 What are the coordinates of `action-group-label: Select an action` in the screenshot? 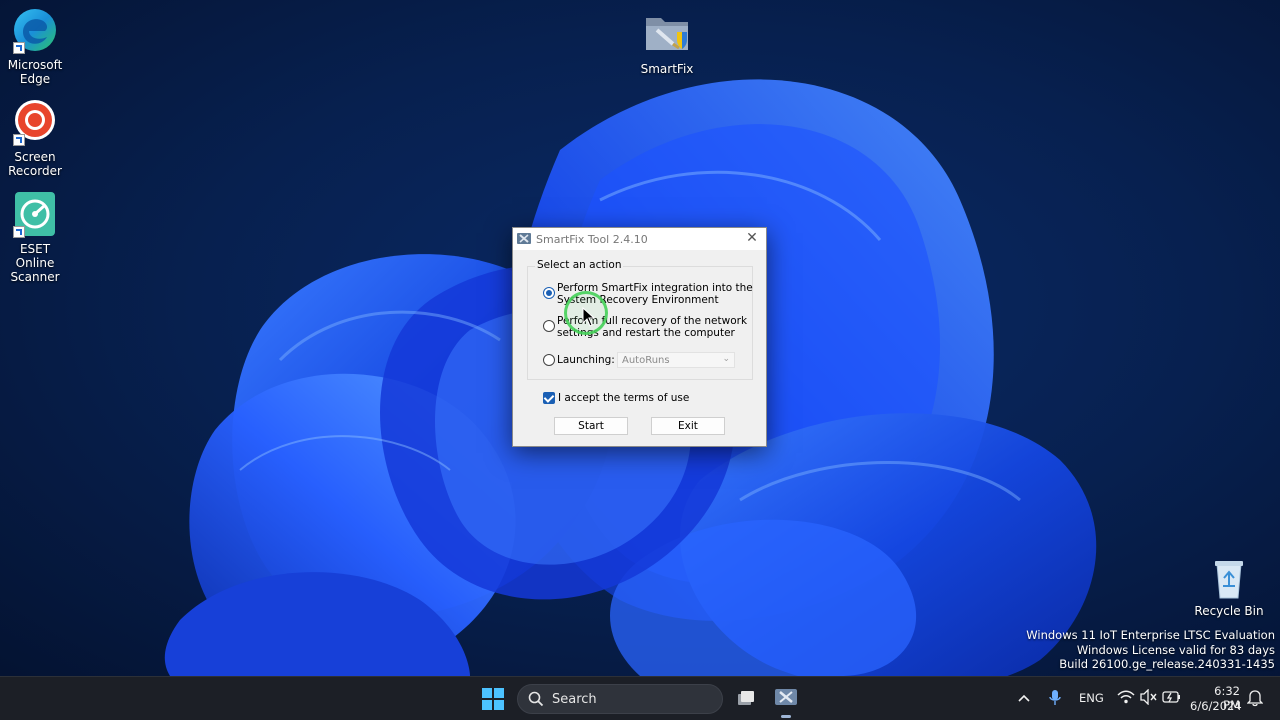 It's located at (579, 265).